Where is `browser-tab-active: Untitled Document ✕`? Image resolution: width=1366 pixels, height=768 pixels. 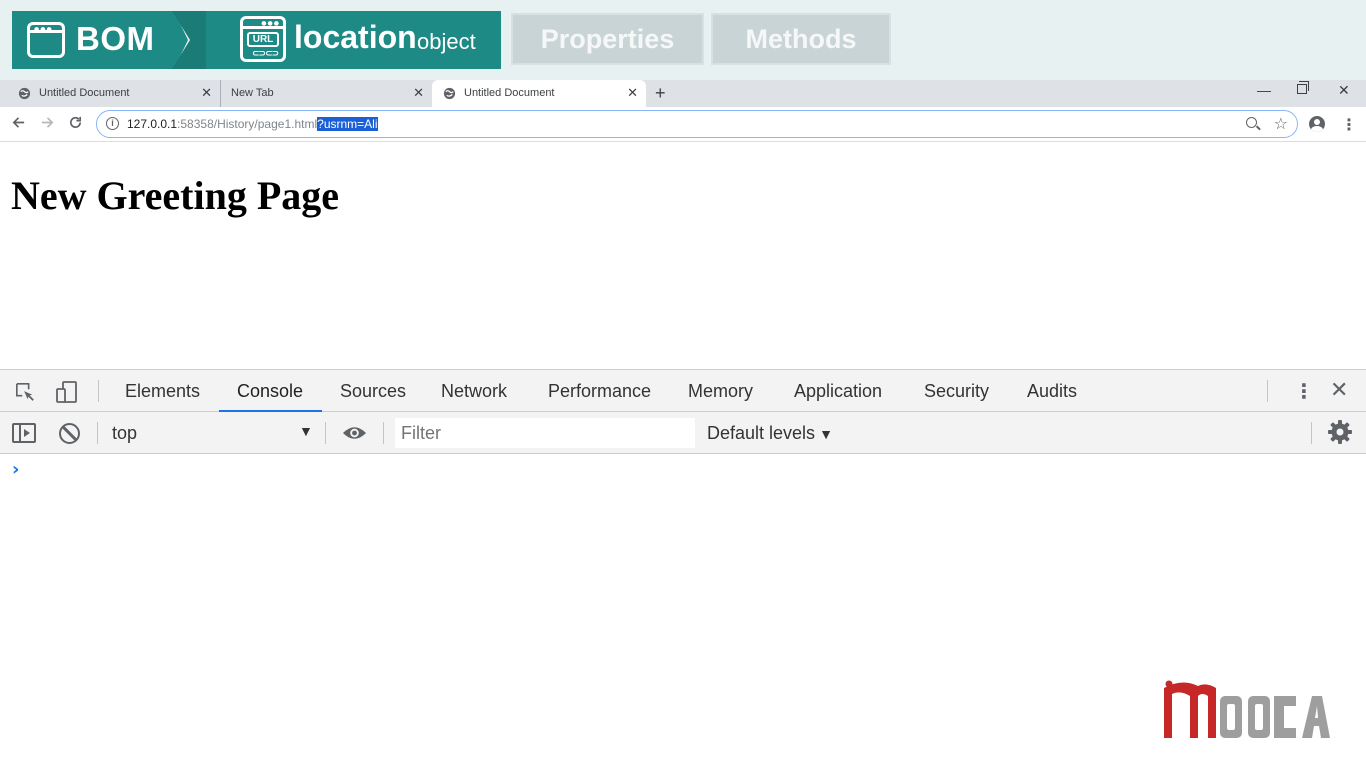
browser-tab-active: Untitled Document ✕ is located at coordinates (539, 93).